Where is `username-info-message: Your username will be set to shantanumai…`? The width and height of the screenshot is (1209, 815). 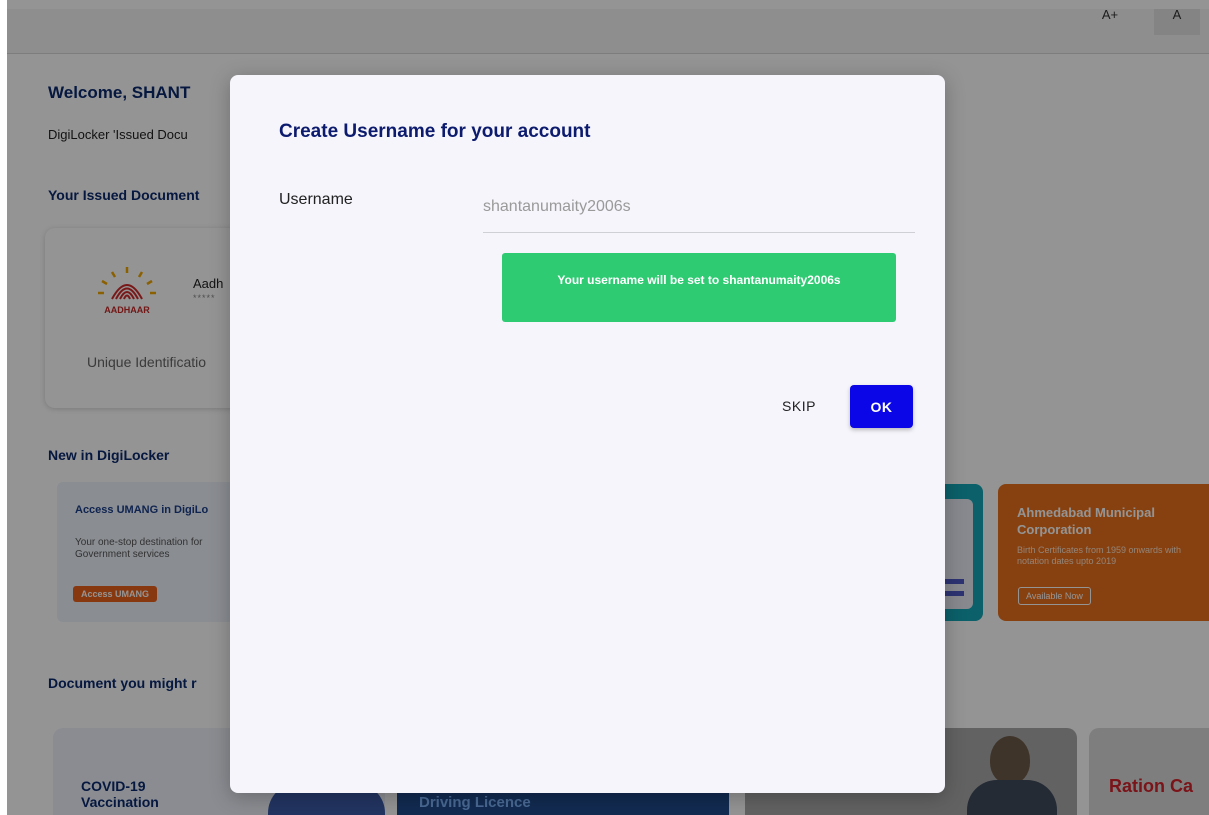
username-info-message: Your username will be set to shantanumai… is located at coordinates (699, 287).